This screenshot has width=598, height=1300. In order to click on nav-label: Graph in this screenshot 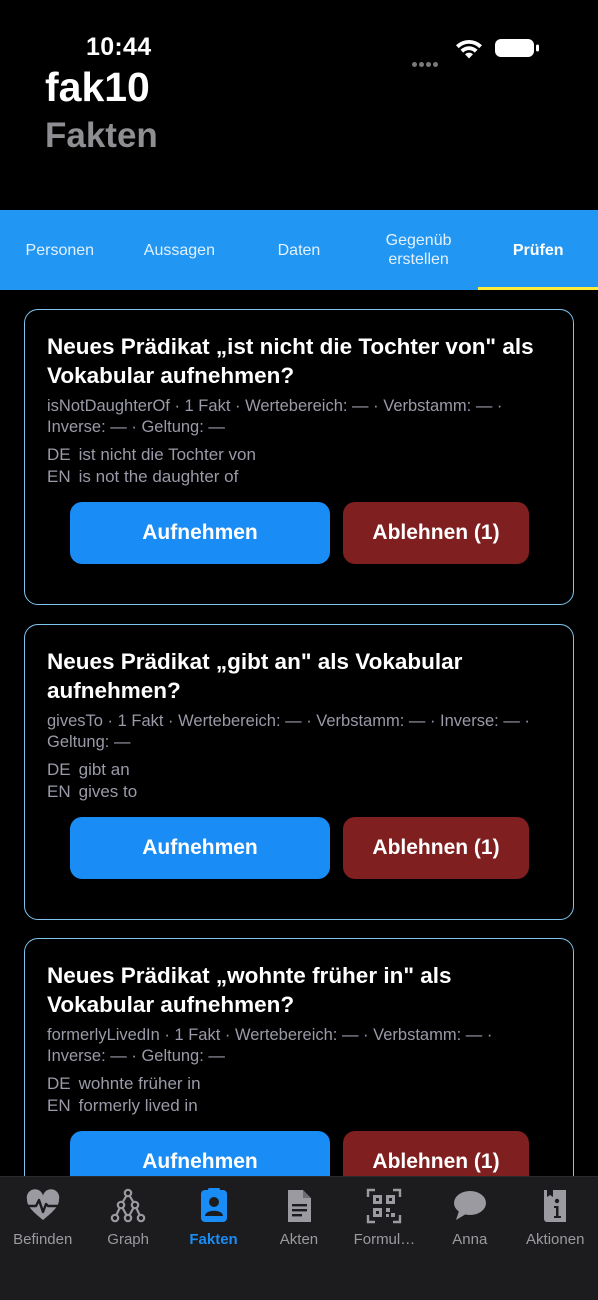, I will do `click(128, 1239)`.